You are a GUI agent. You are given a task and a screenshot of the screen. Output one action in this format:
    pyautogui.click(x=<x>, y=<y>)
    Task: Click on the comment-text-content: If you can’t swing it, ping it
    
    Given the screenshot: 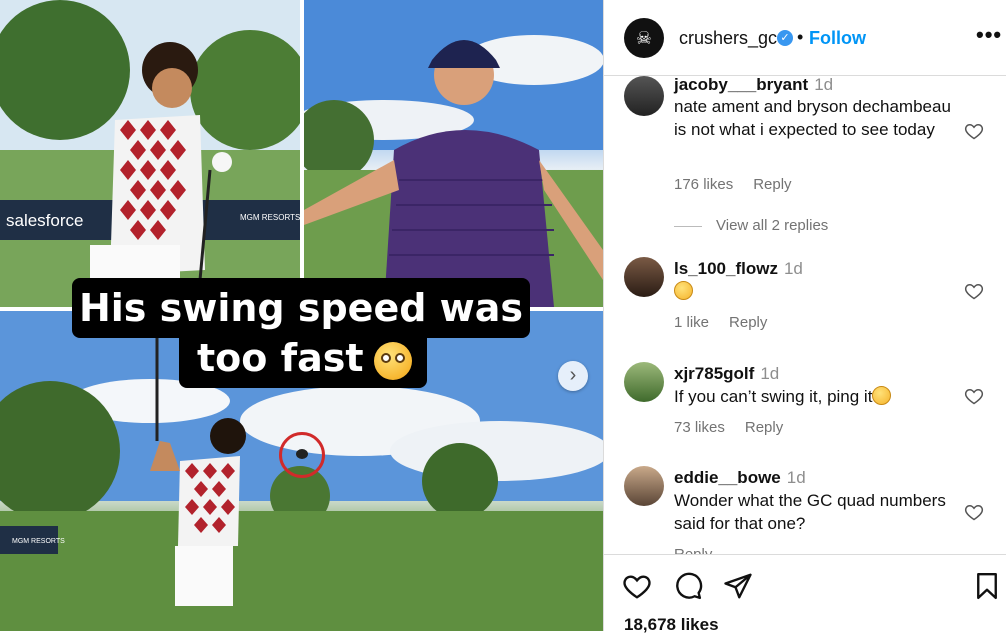 What is the action you would take?
    pyautogui.click(x=773, y=396)
    